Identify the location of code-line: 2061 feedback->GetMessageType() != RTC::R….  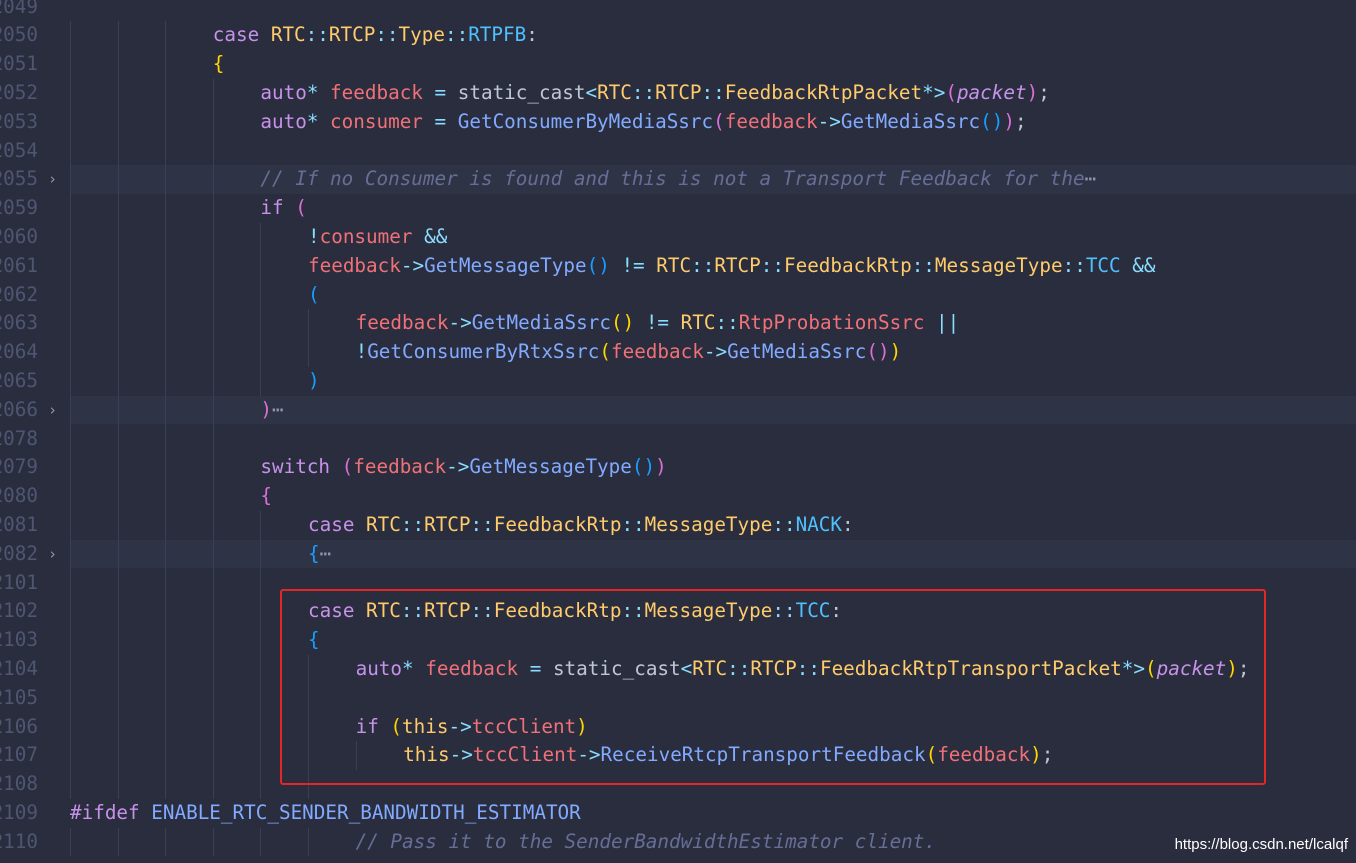
(678, 266).